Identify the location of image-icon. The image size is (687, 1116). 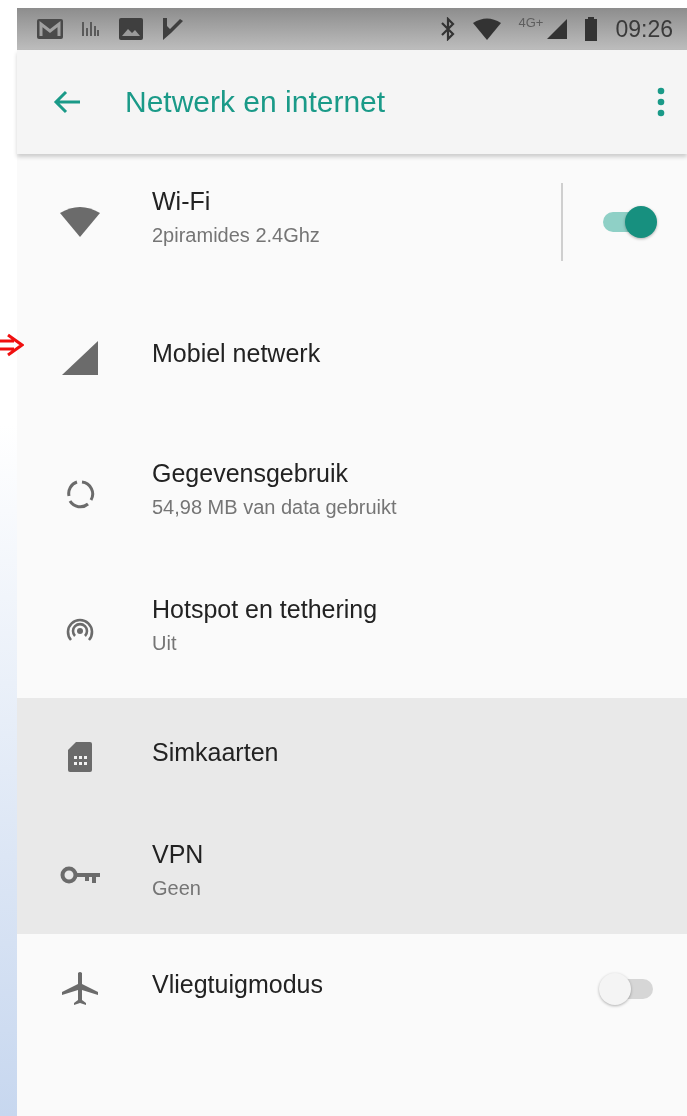
(131, 29).